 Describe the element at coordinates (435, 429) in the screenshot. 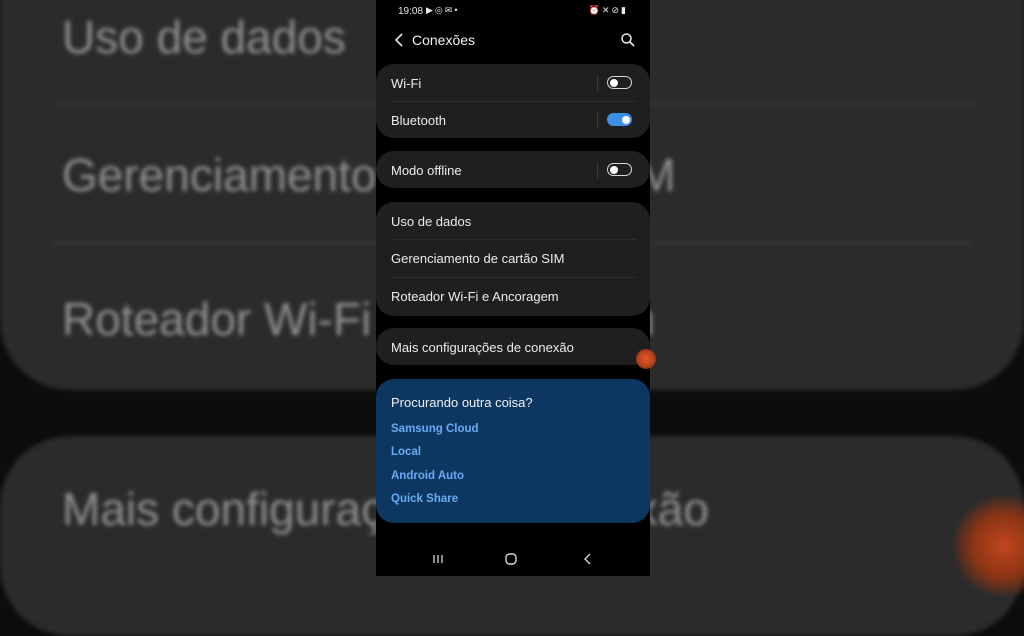

I see `samsung-cloud-link: Samsung Cloud` at that location.